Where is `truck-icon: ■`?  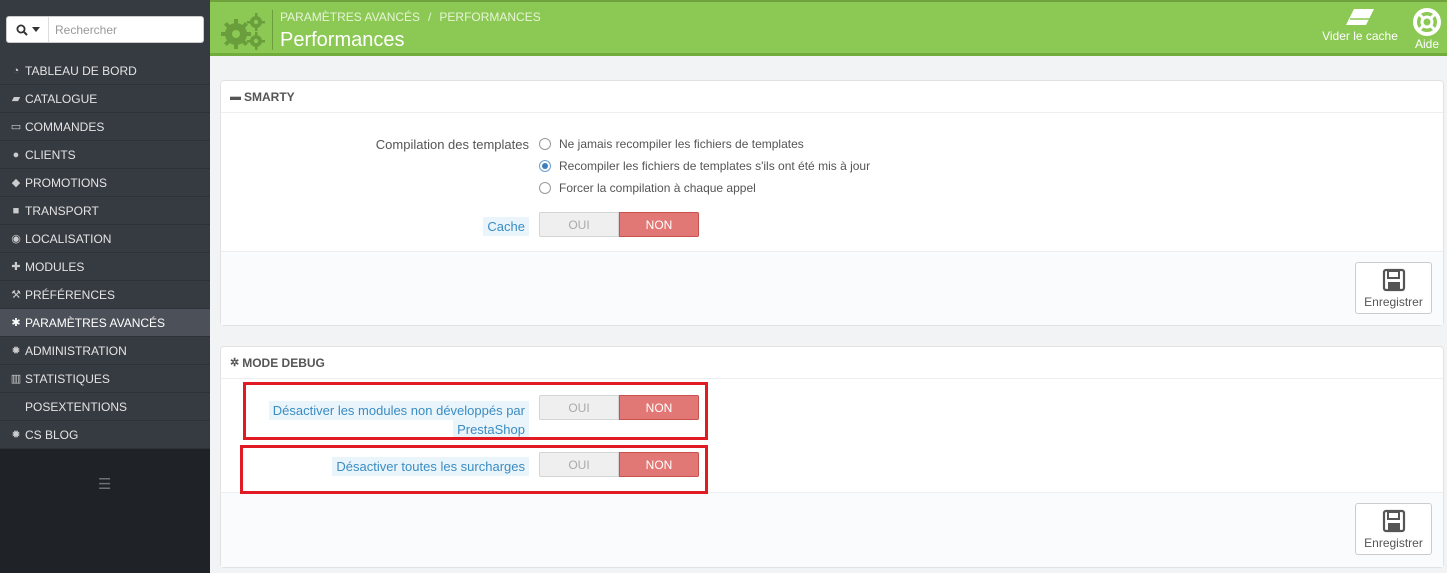 truck-icon: ■ is located at coordinates (16, 210).